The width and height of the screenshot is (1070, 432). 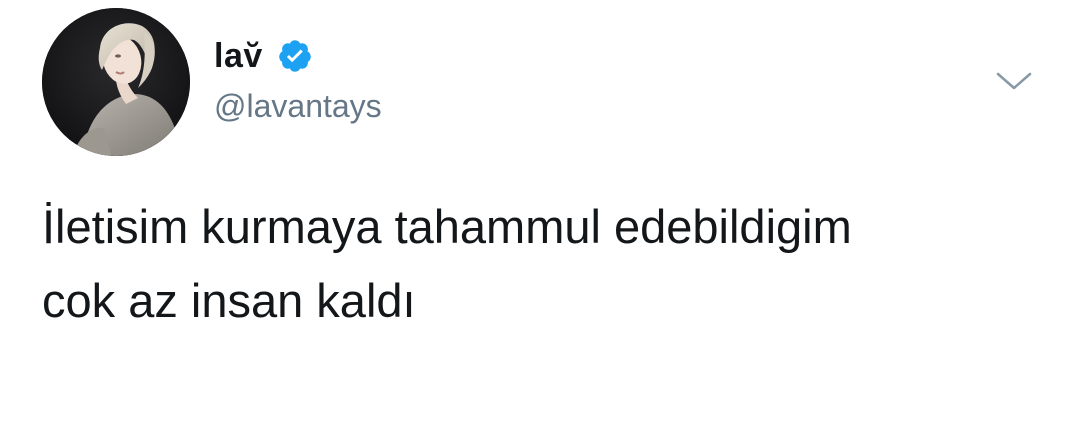 I want to click on user-handle: @lavantays, so click(x=298, y=106).